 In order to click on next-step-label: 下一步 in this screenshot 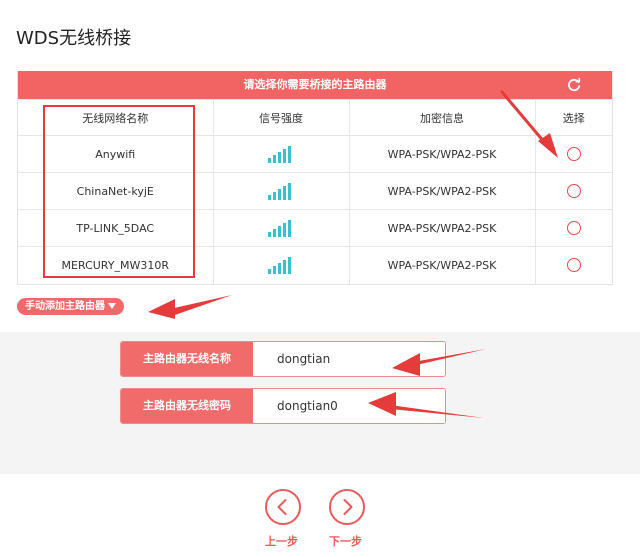, I will do `click(345, 541)`.